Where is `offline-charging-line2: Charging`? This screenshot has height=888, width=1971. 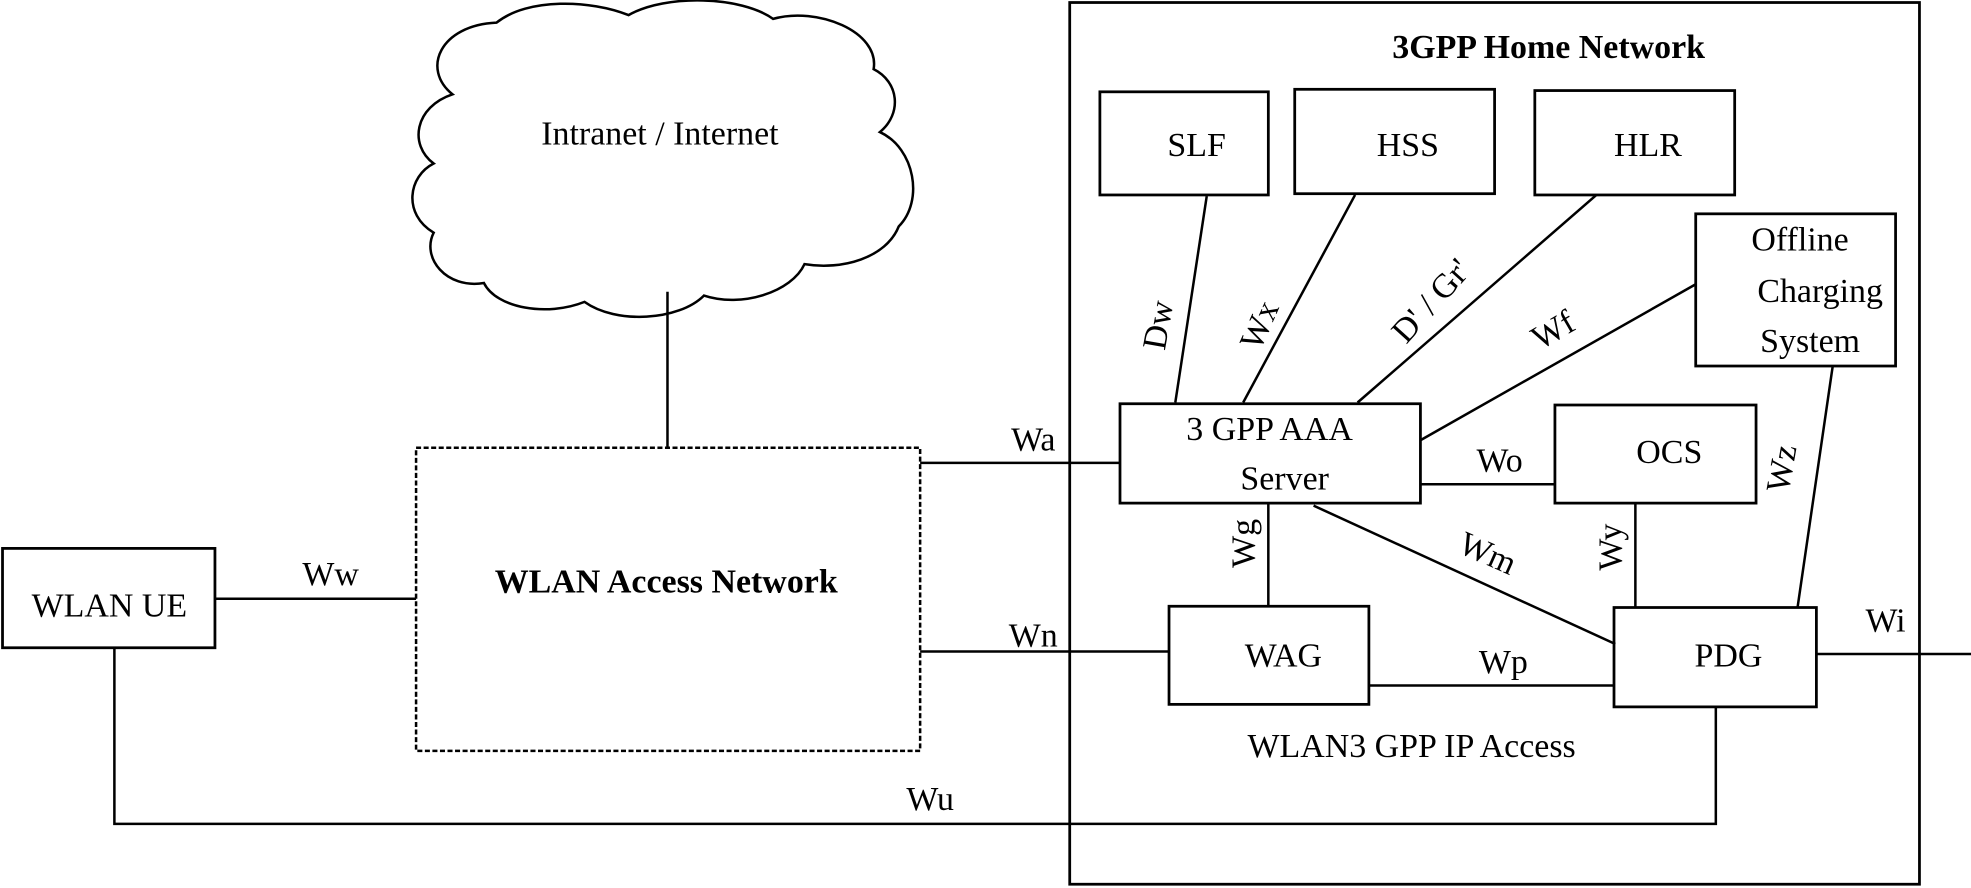
offline-charging-line2: Charging is located at coordinates (1820, 291).